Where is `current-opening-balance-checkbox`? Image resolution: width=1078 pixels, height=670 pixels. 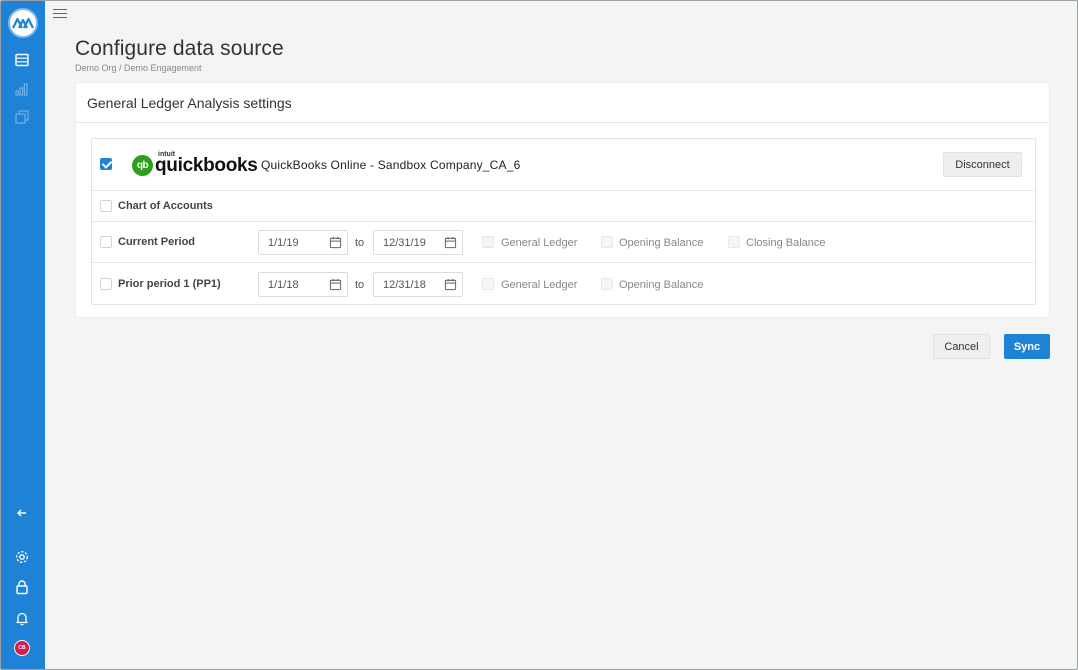 current-opening-balance-checkbox is located at coordinates (607, 242).